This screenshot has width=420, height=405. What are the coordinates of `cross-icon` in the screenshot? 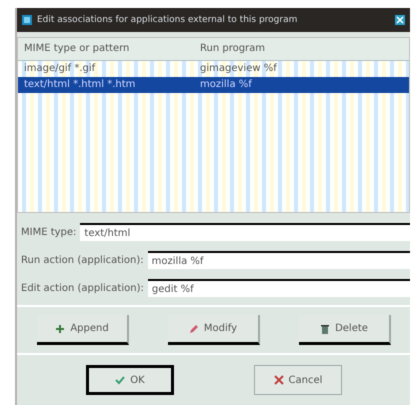 It's located at (278, 380).